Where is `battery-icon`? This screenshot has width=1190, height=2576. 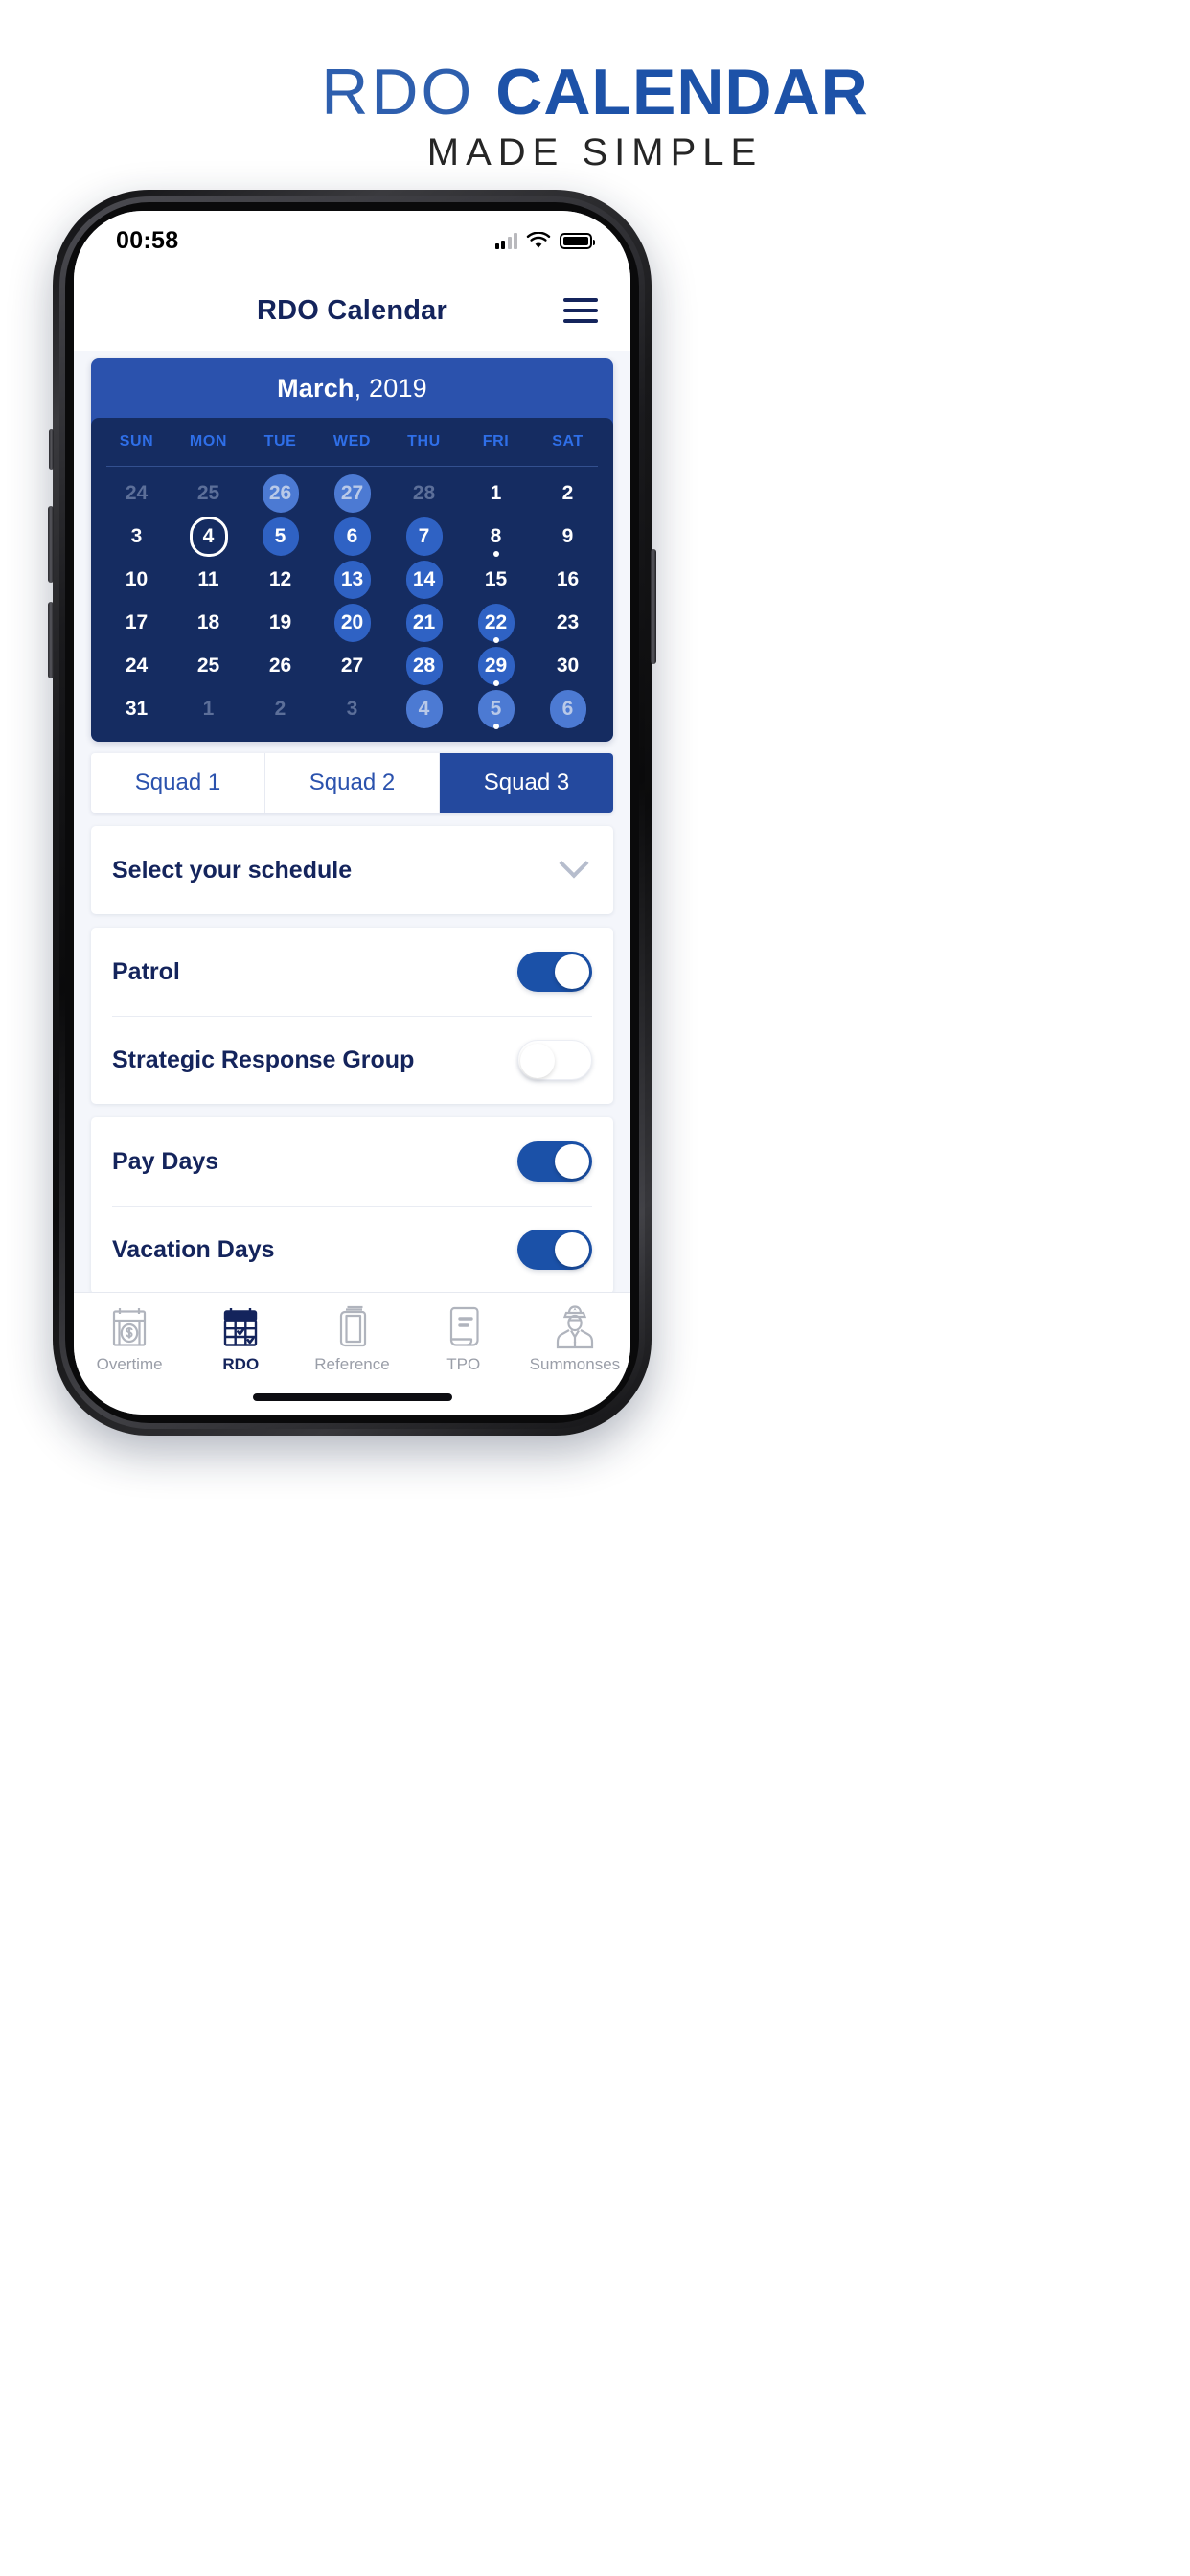
battery-icon is located at coordinates (577, 240).